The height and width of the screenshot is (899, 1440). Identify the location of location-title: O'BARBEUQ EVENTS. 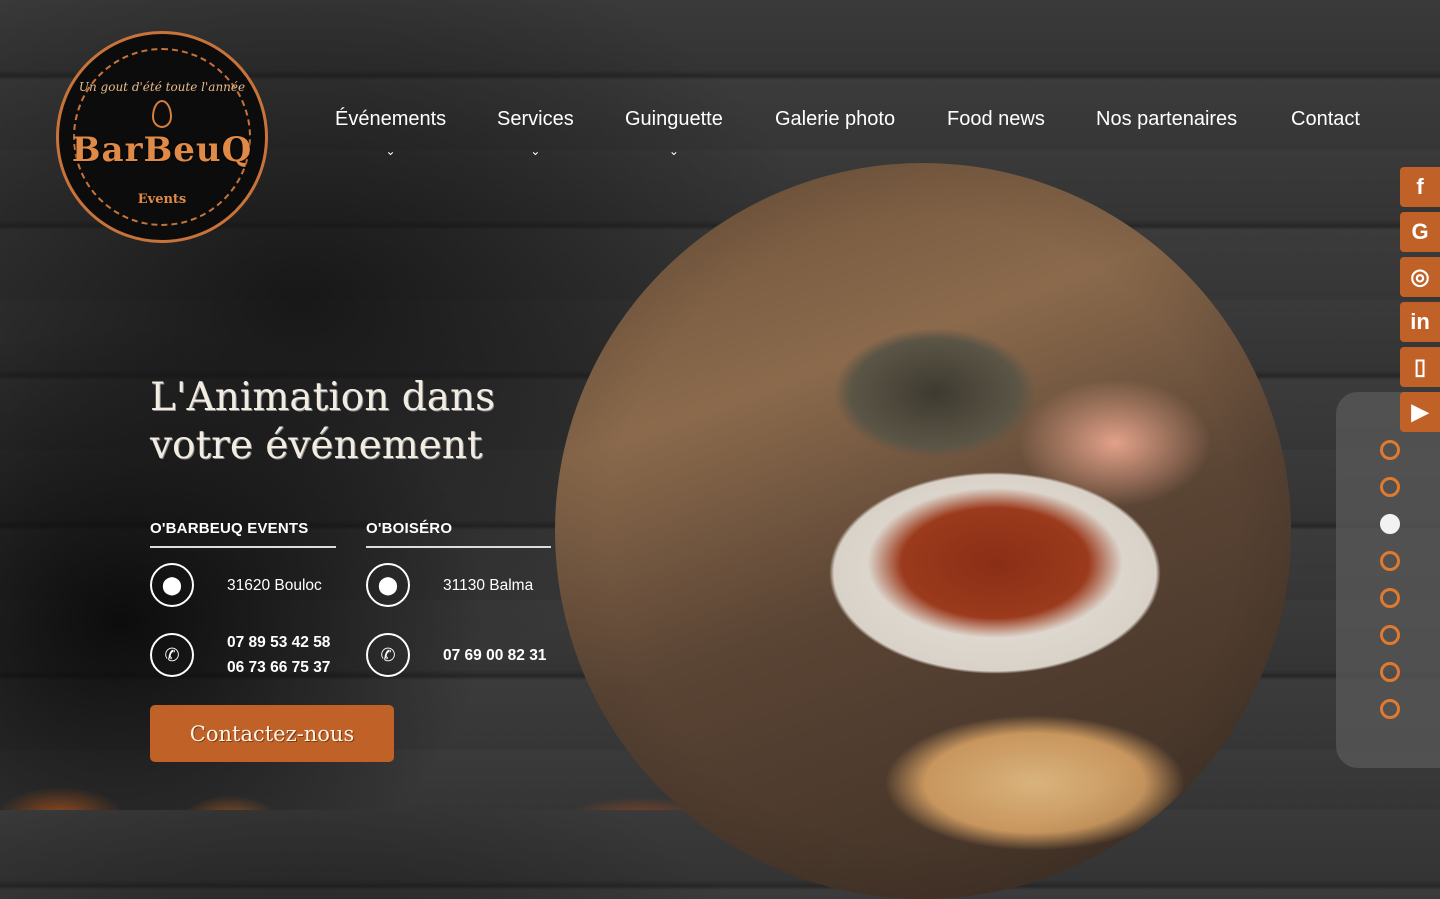
(243, 534).